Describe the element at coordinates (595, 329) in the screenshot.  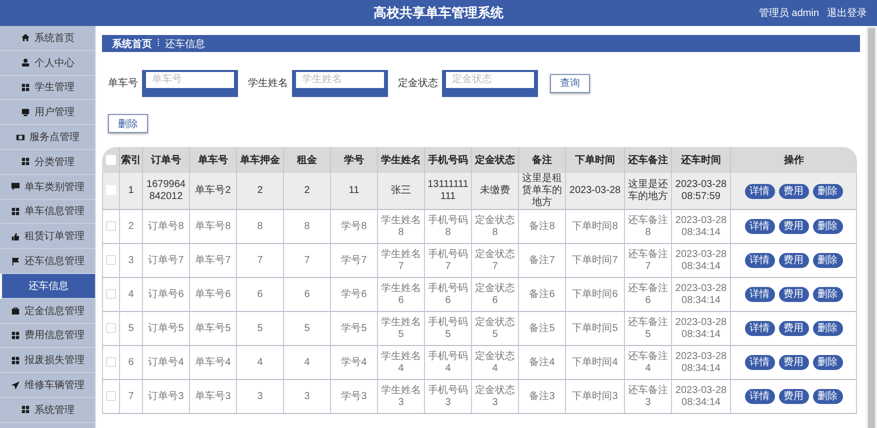
I see `table-cell: 下单时间5` at that location.